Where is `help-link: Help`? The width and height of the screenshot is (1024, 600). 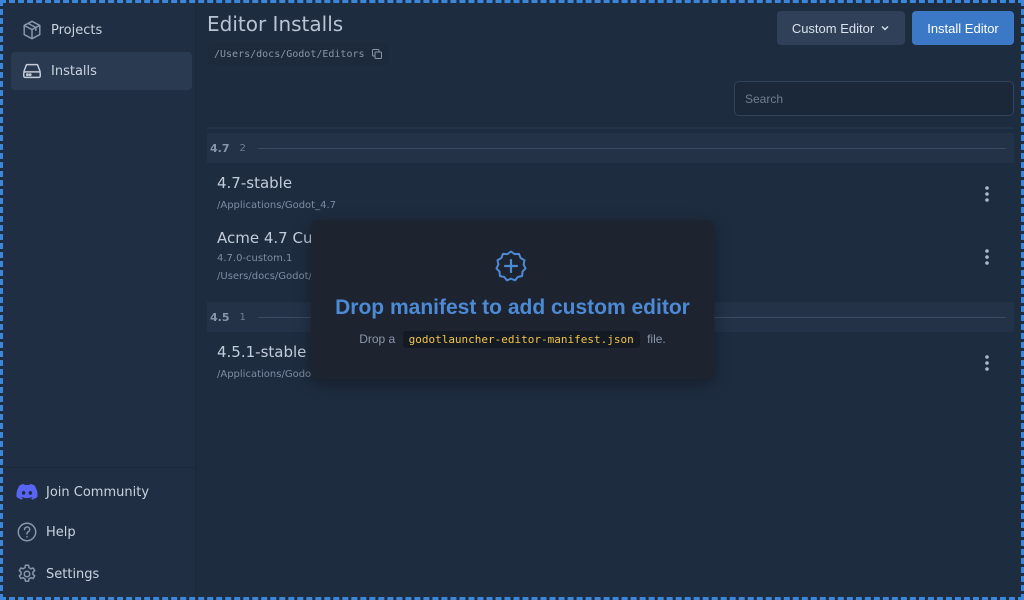 help-link: Help is located at coordinates (45, 532).